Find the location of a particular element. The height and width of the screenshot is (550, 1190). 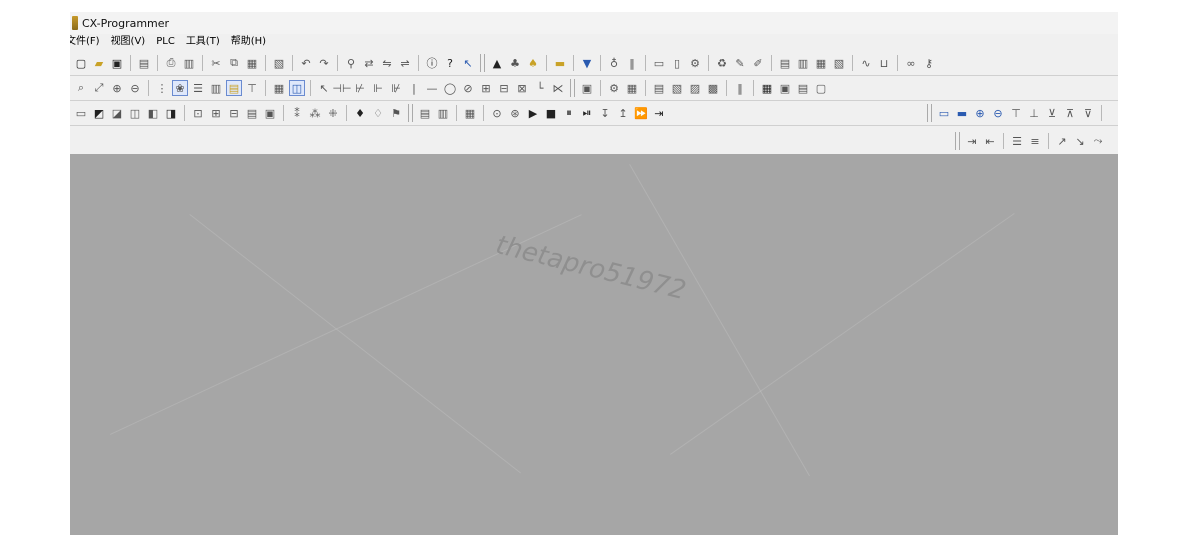

help-icon: ? is located at coordinates (450, 63).